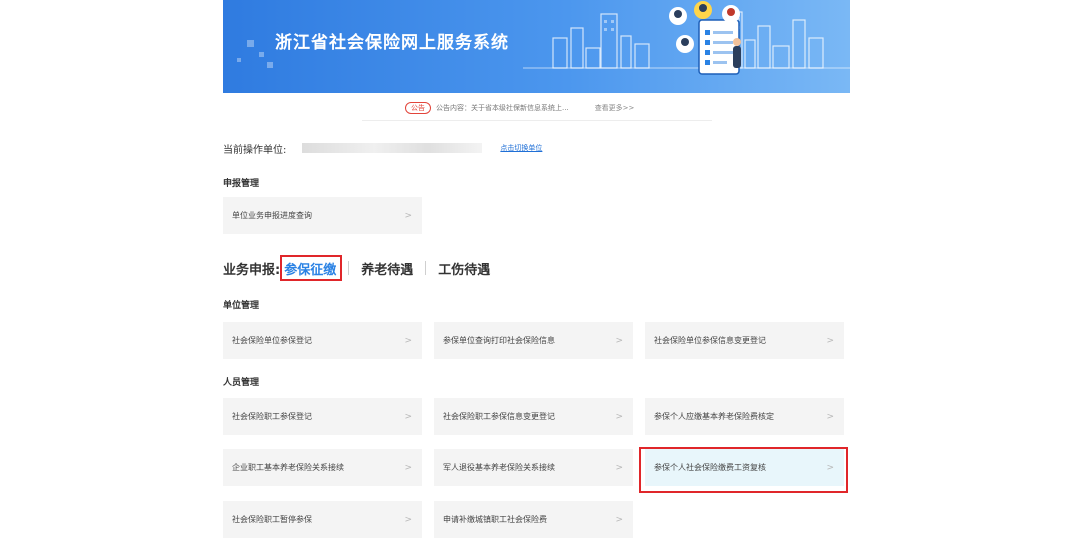  Describe the element at coordinates (255, 150) in the screenshot. I see `current-unit-label: 当前操作单位:` at that location.